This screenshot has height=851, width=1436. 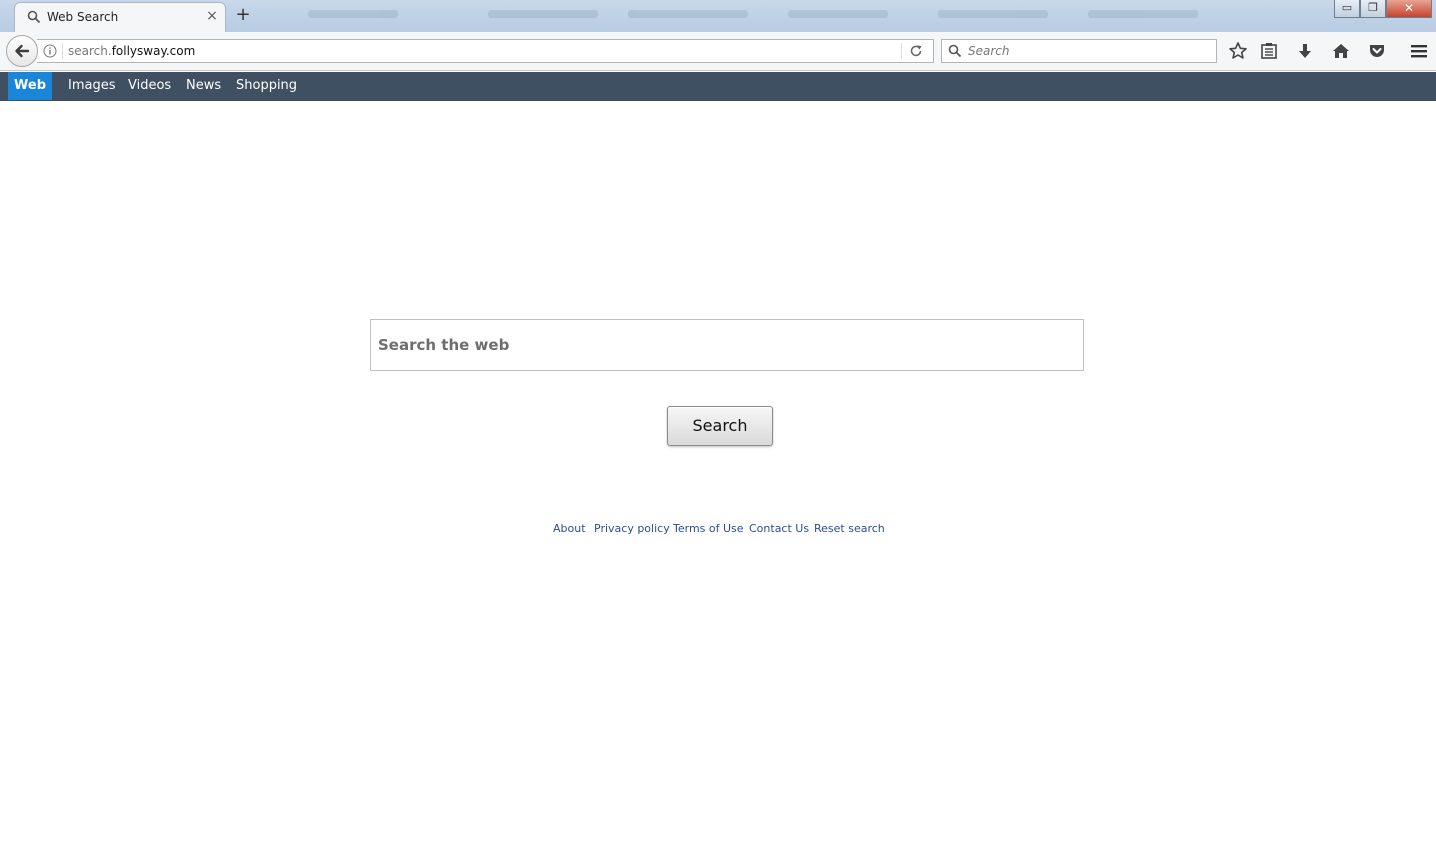 What do you see at coordinates (153, 51) in the screenshot?
I see `url-host-domain: follysway.com` at bounding box center [153, 51].